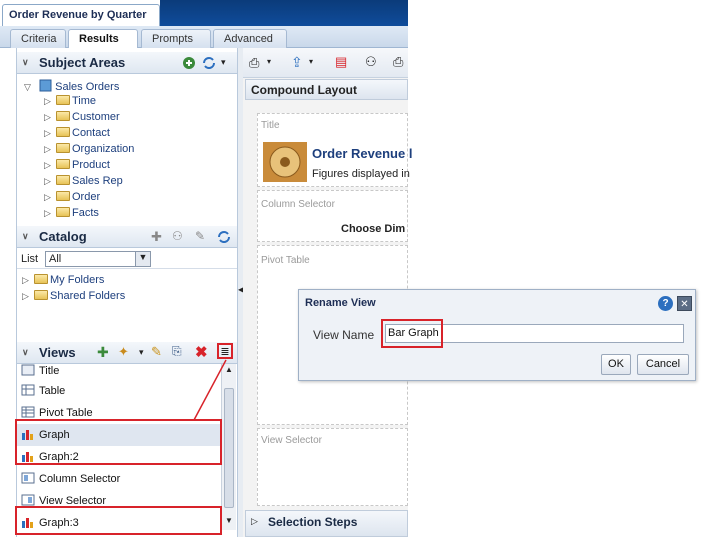  What do you see at coordinates (55, 259) in the screenshot?
I see `list-select-value: All` at bounding box center [55, 259].